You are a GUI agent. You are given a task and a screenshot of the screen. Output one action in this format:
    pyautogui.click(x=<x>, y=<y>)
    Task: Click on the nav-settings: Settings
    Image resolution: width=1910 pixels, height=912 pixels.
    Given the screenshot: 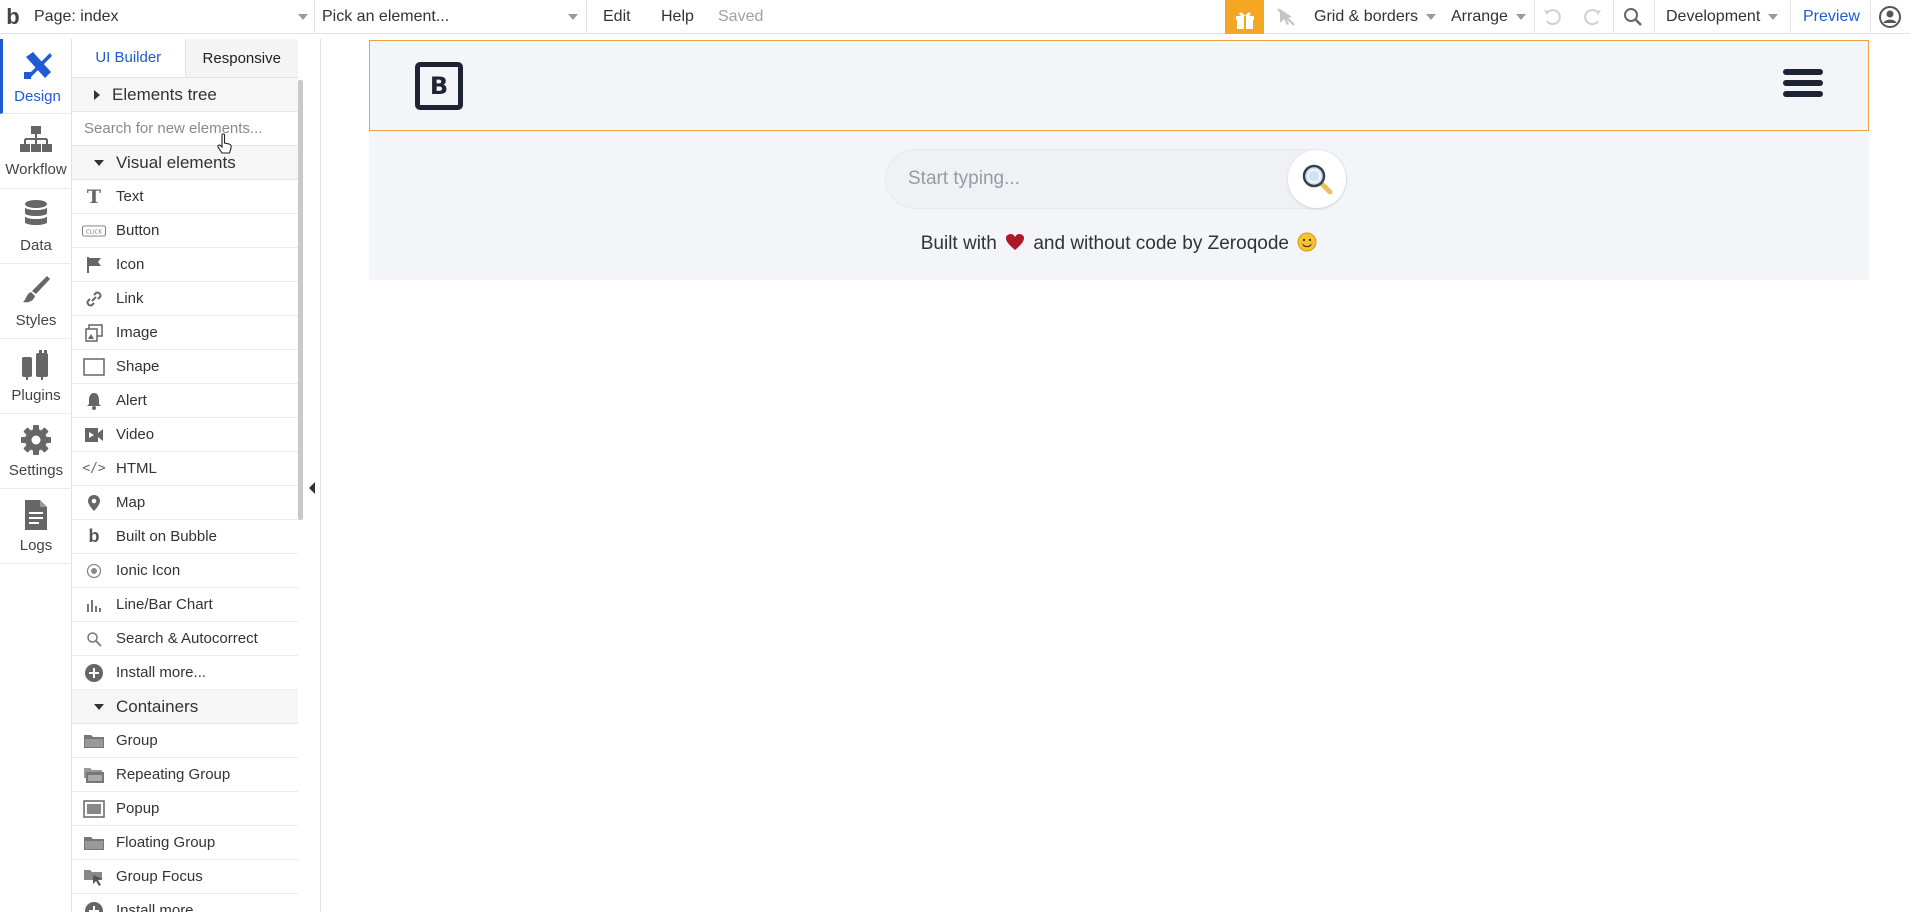 What is the action you would take?
    pyautogui.click(x=36, y=451)
    